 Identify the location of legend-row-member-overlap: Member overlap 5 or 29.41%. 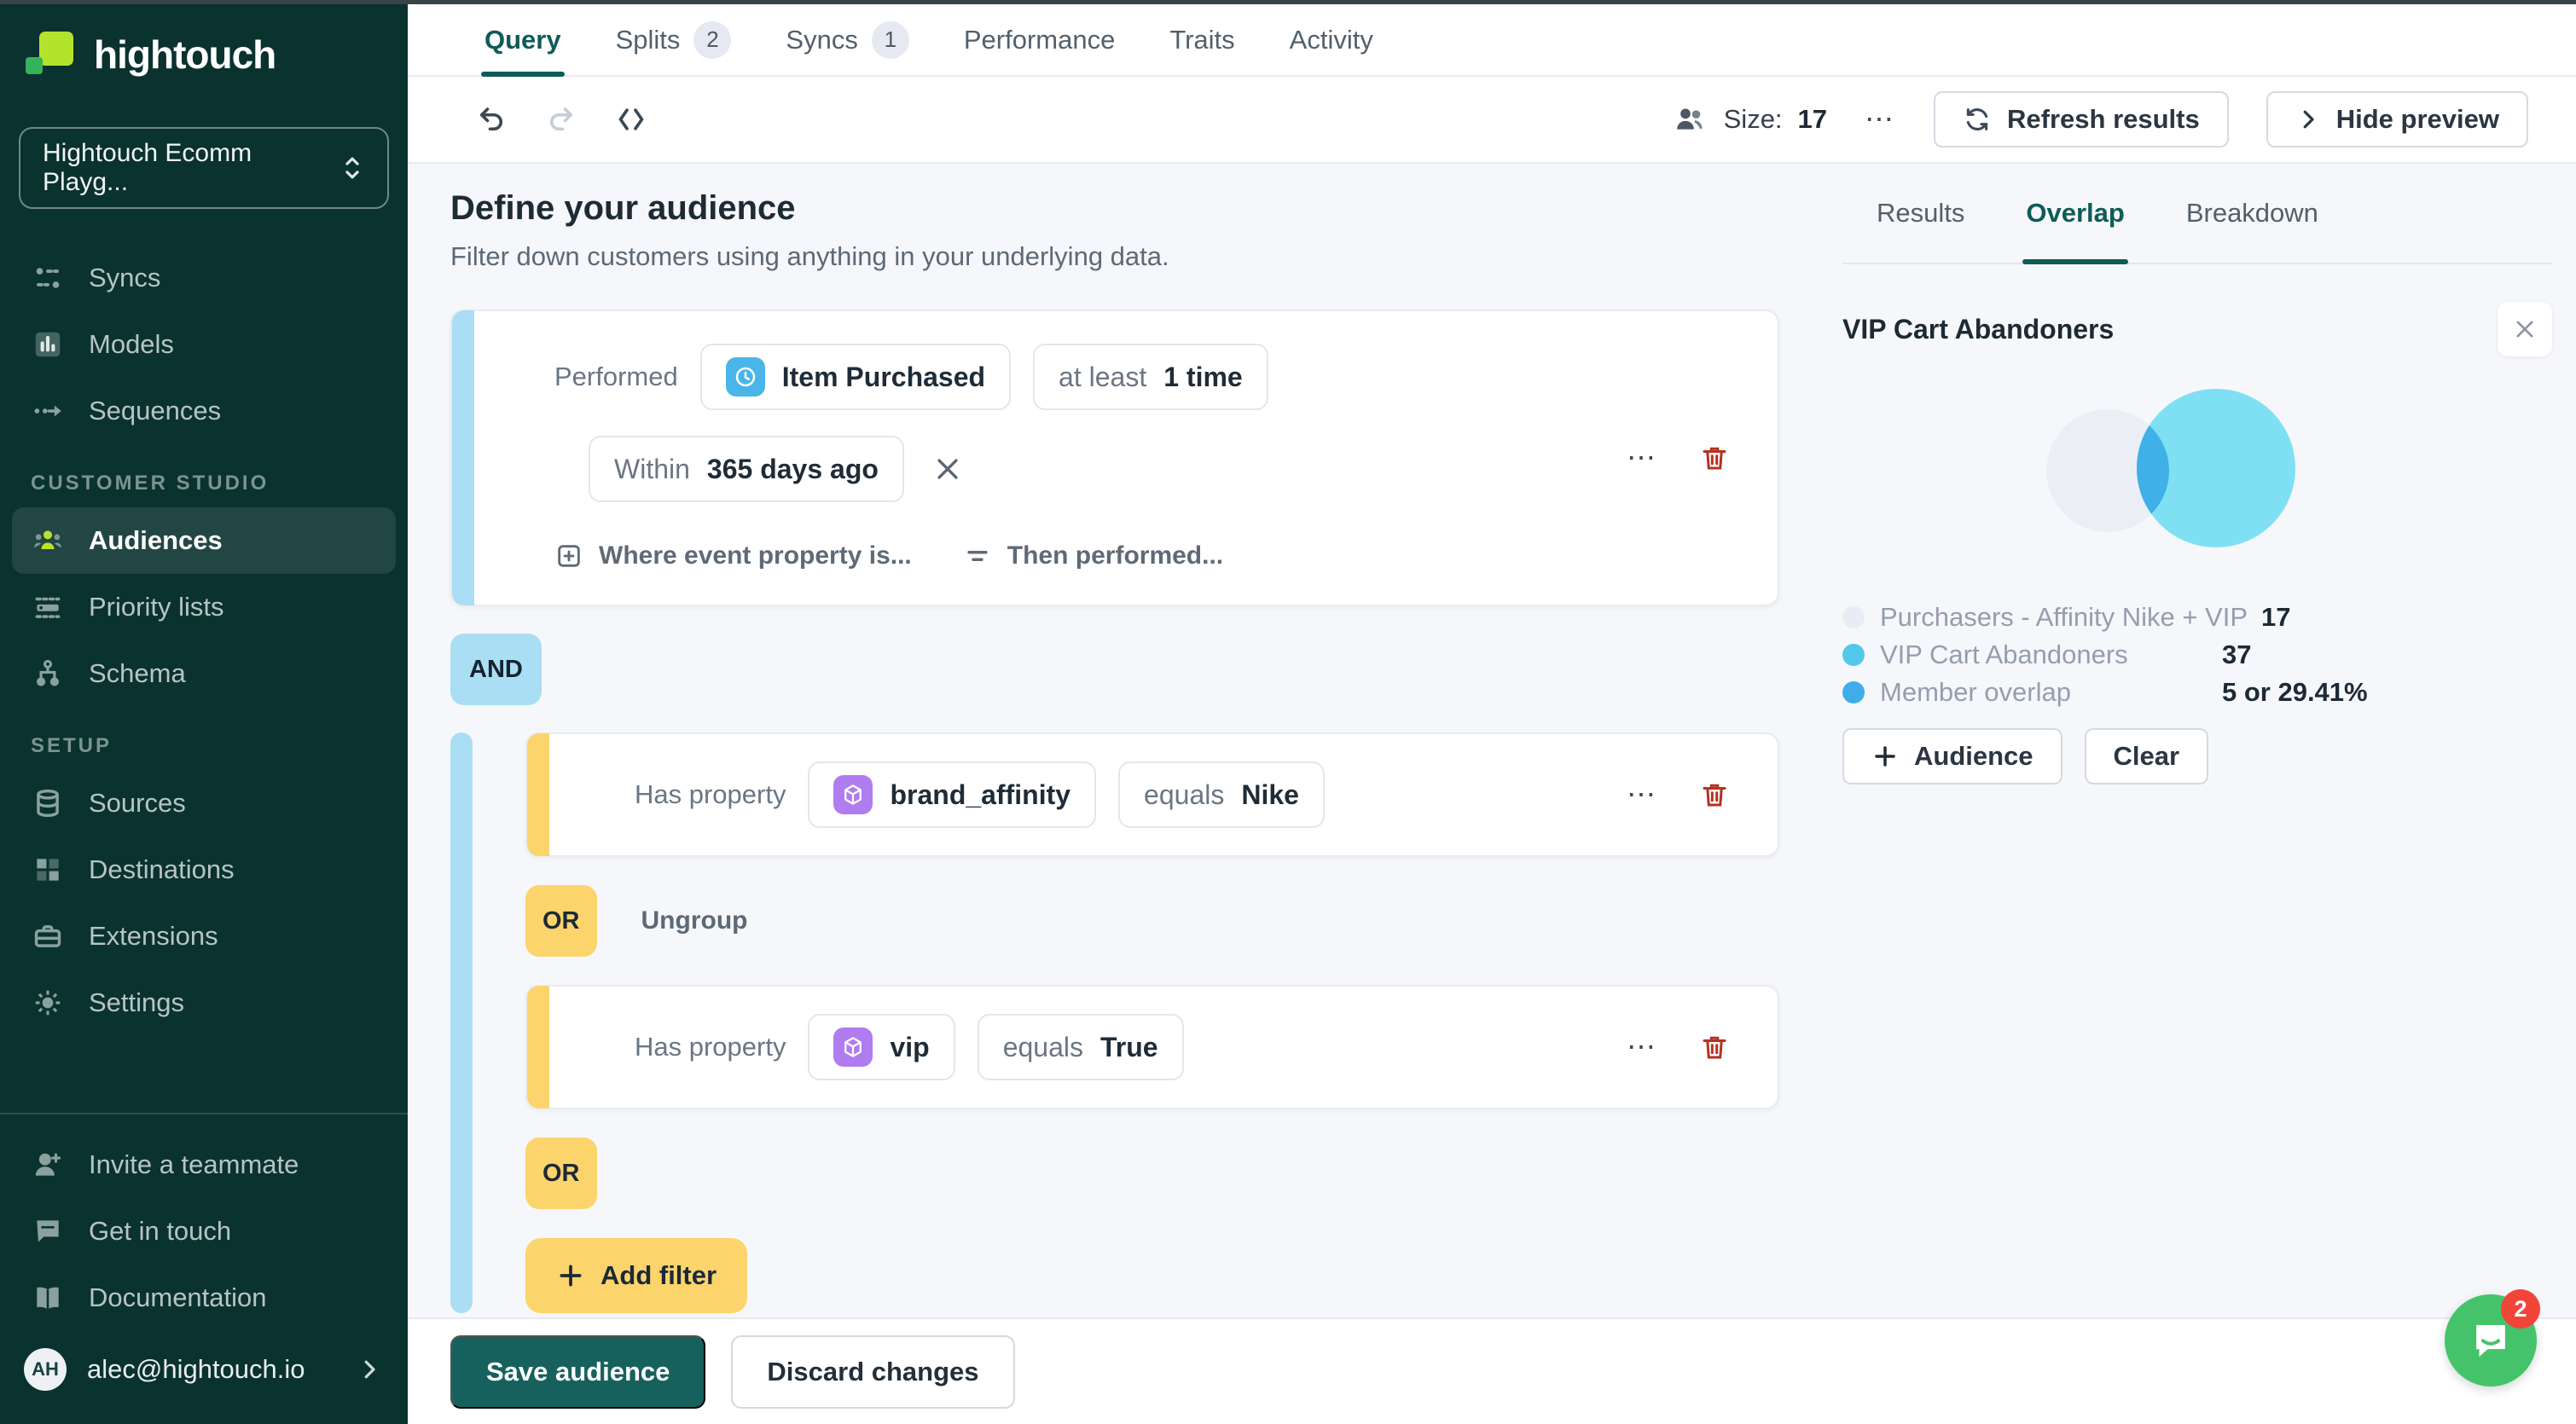
(2197, 692).